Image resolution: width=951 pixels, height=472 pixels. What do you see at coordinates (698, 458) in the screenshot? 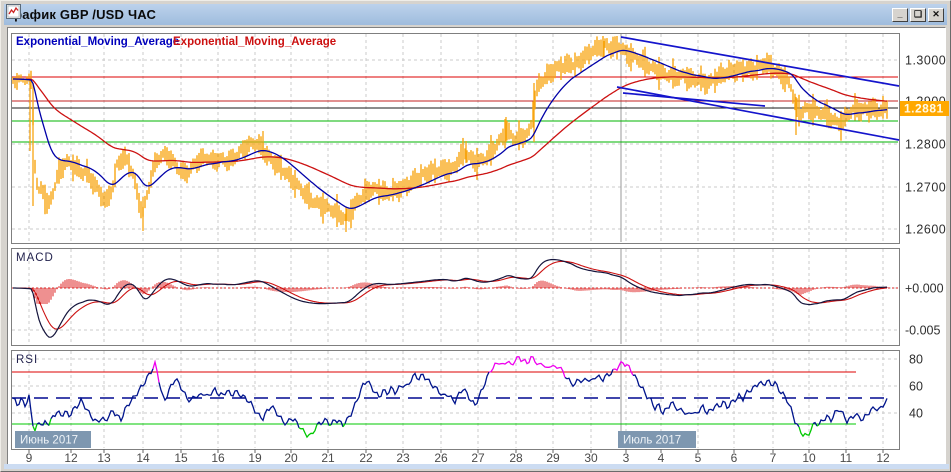
I see `x-axis-tick-label: 5` at bounding box center [698, 458].